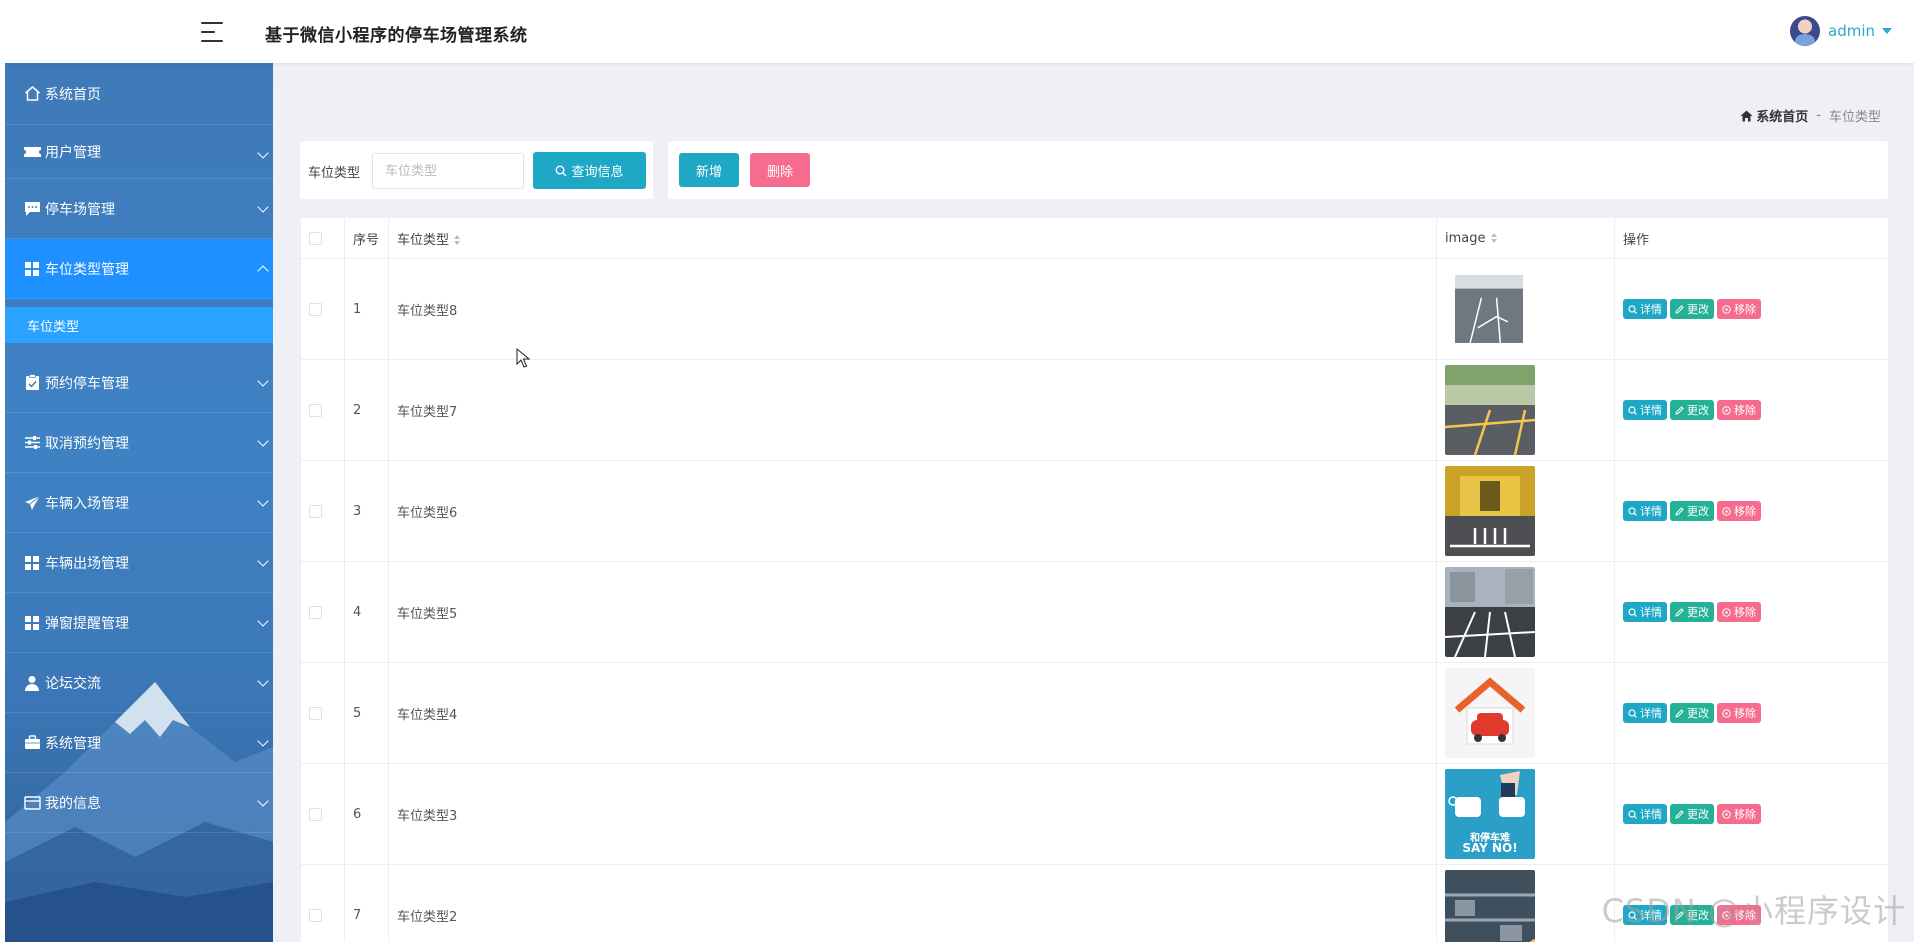 This screenshot has height=942, width=1914. Describe the element at coordinates (214, 32) in the screenshot. I see `menu-toggle-icon` at that location.